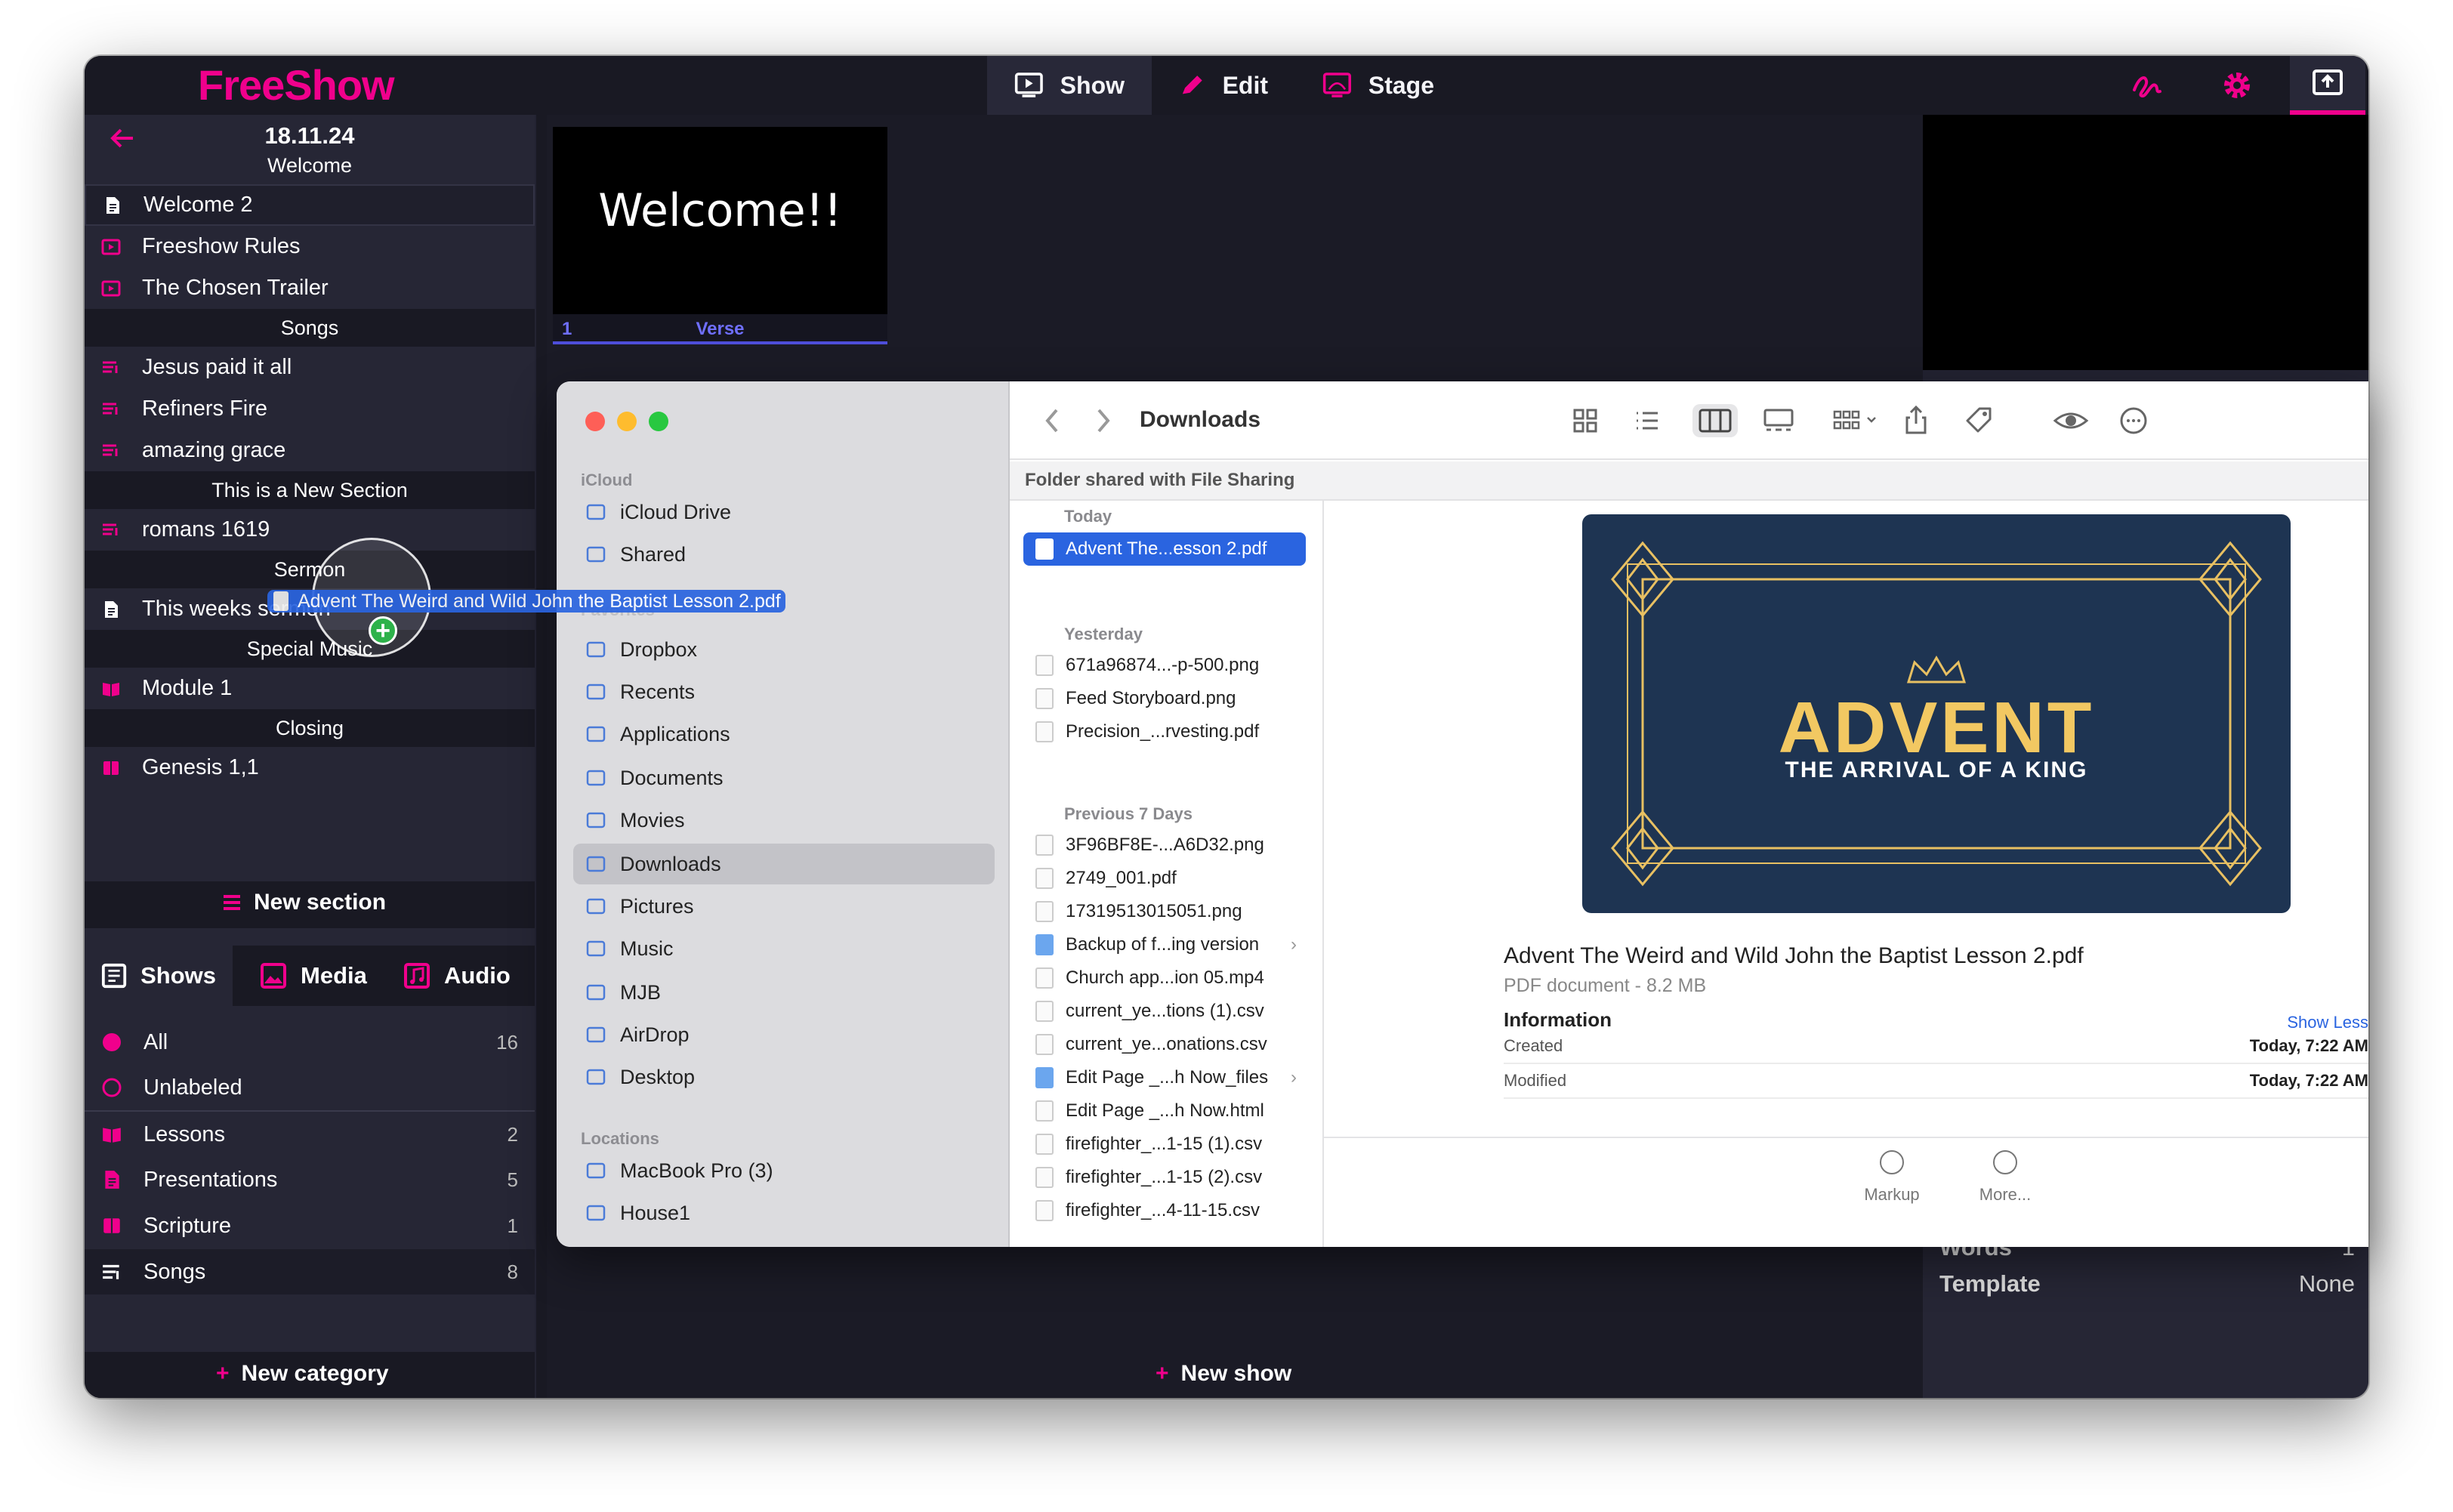  Describe the element at coordinates (1164, 878) in the screenshot. I see `file-item: 2749_001.pdf` at that location.